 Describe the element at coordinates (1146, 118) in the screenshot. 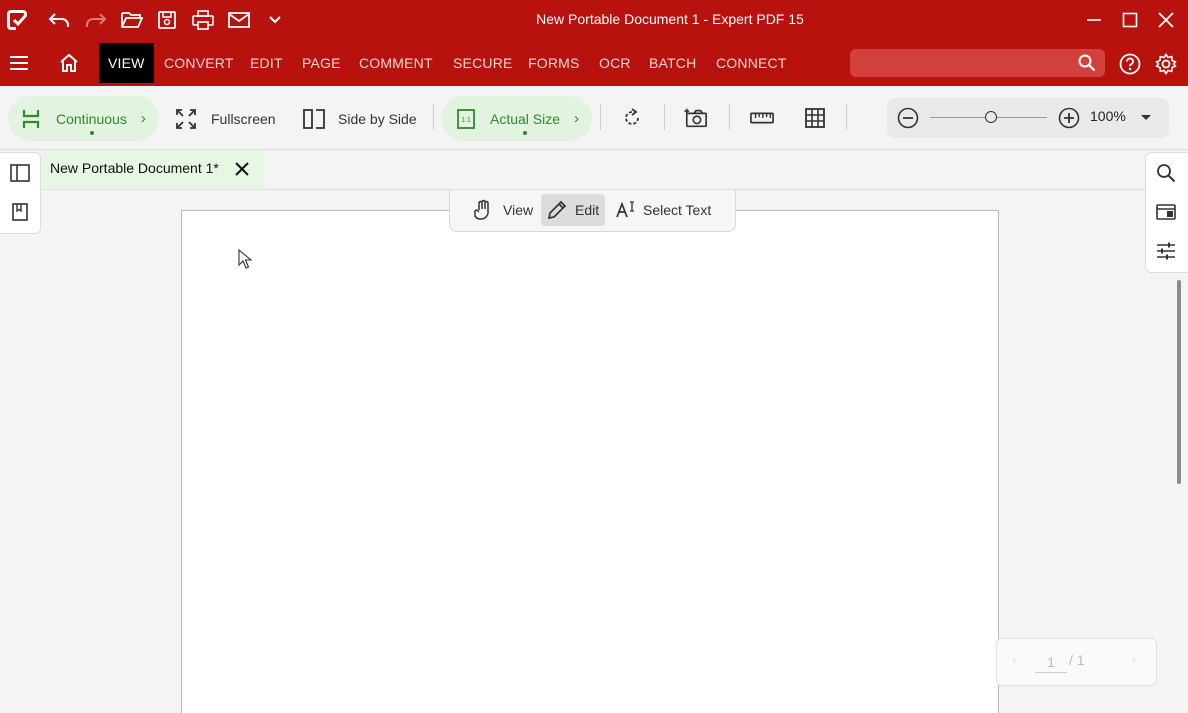

I see `zoom-dropdown-chevron-down-icon` at that location.